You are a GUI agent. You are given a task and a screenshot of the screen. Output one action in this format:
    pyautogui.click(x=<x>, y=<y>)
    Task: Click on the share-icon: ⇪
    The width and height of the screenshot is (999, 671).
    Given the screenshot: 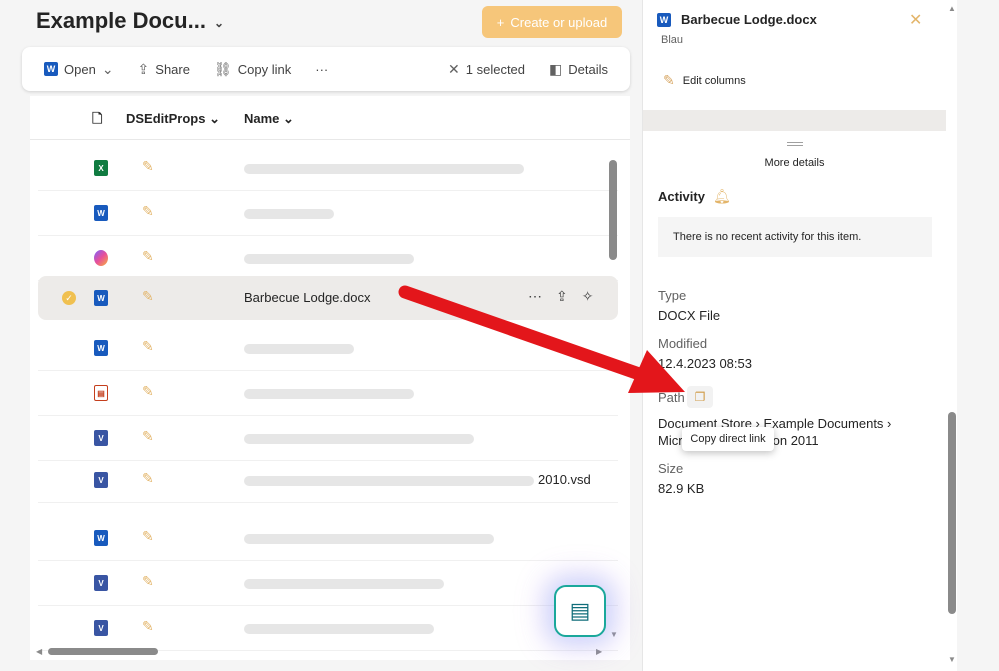 What is the action you would take?
    pyautogui.click(x=562, y=296)
    